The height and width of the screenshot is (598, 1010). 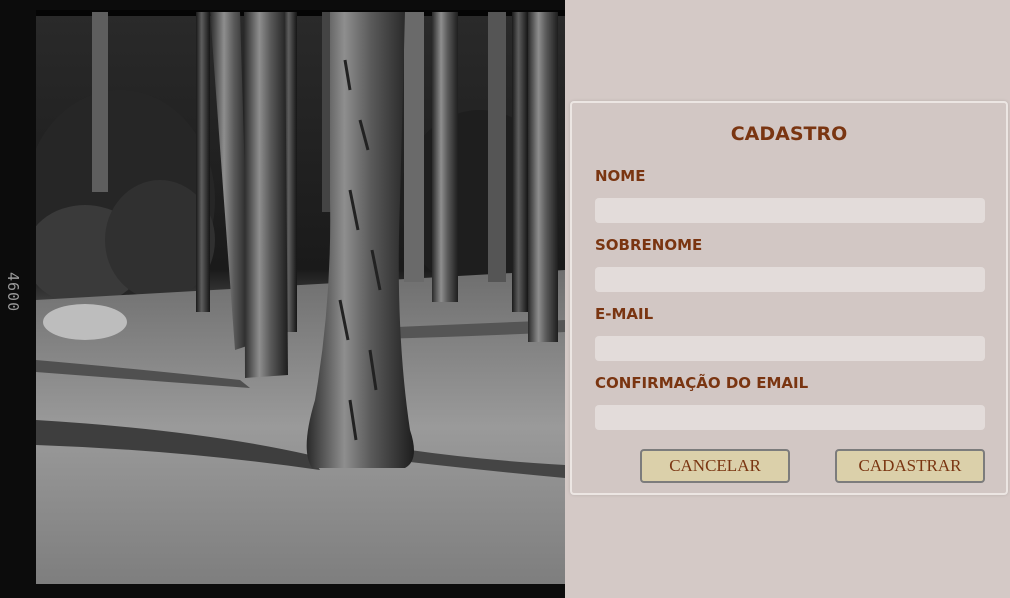 What do you see at coordinates (790, 417) in the screenshot?
I see `email-confirmation-input` at bounding box center [790, 417].